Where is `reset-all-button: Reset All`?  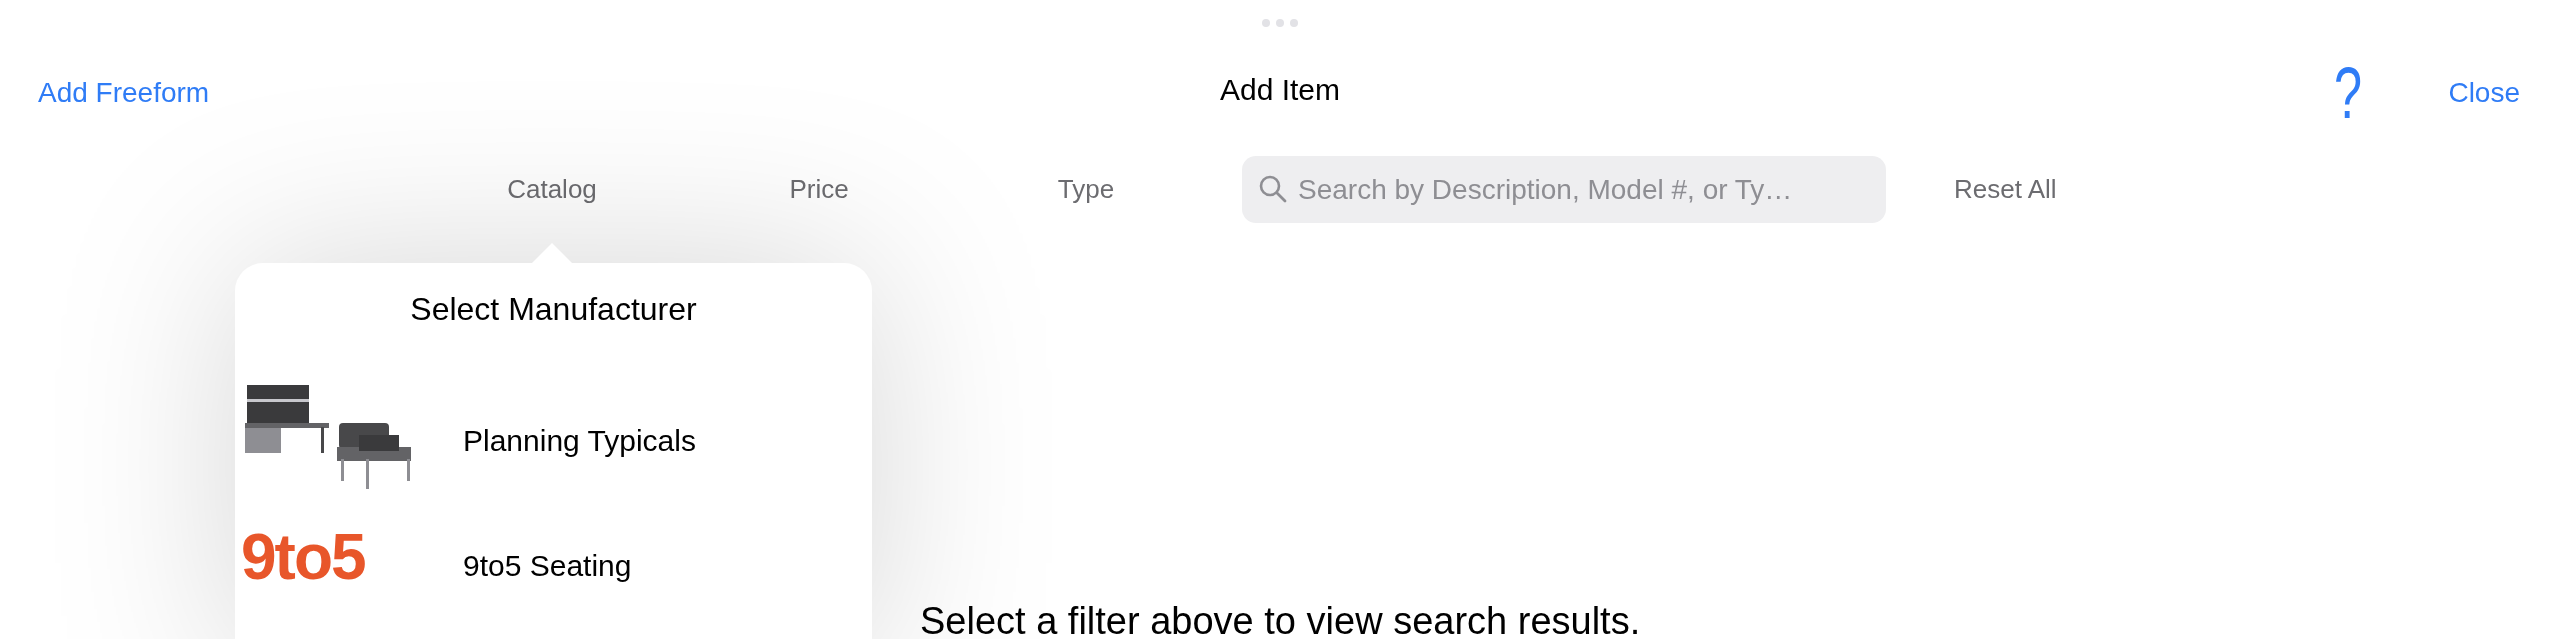
reset-all-button: Reset All is located at coordinates (2005, 189).